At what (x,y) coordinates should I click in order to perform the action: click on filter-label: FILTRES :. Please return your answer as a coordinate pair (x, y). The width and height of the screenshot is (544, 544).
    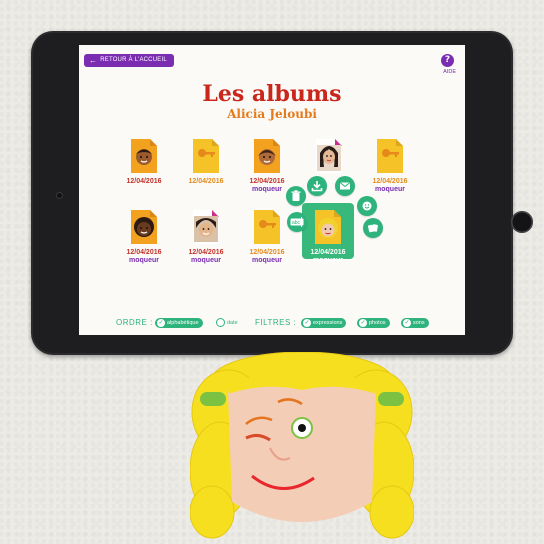
    Looking at the image, I should click on (276, 322).